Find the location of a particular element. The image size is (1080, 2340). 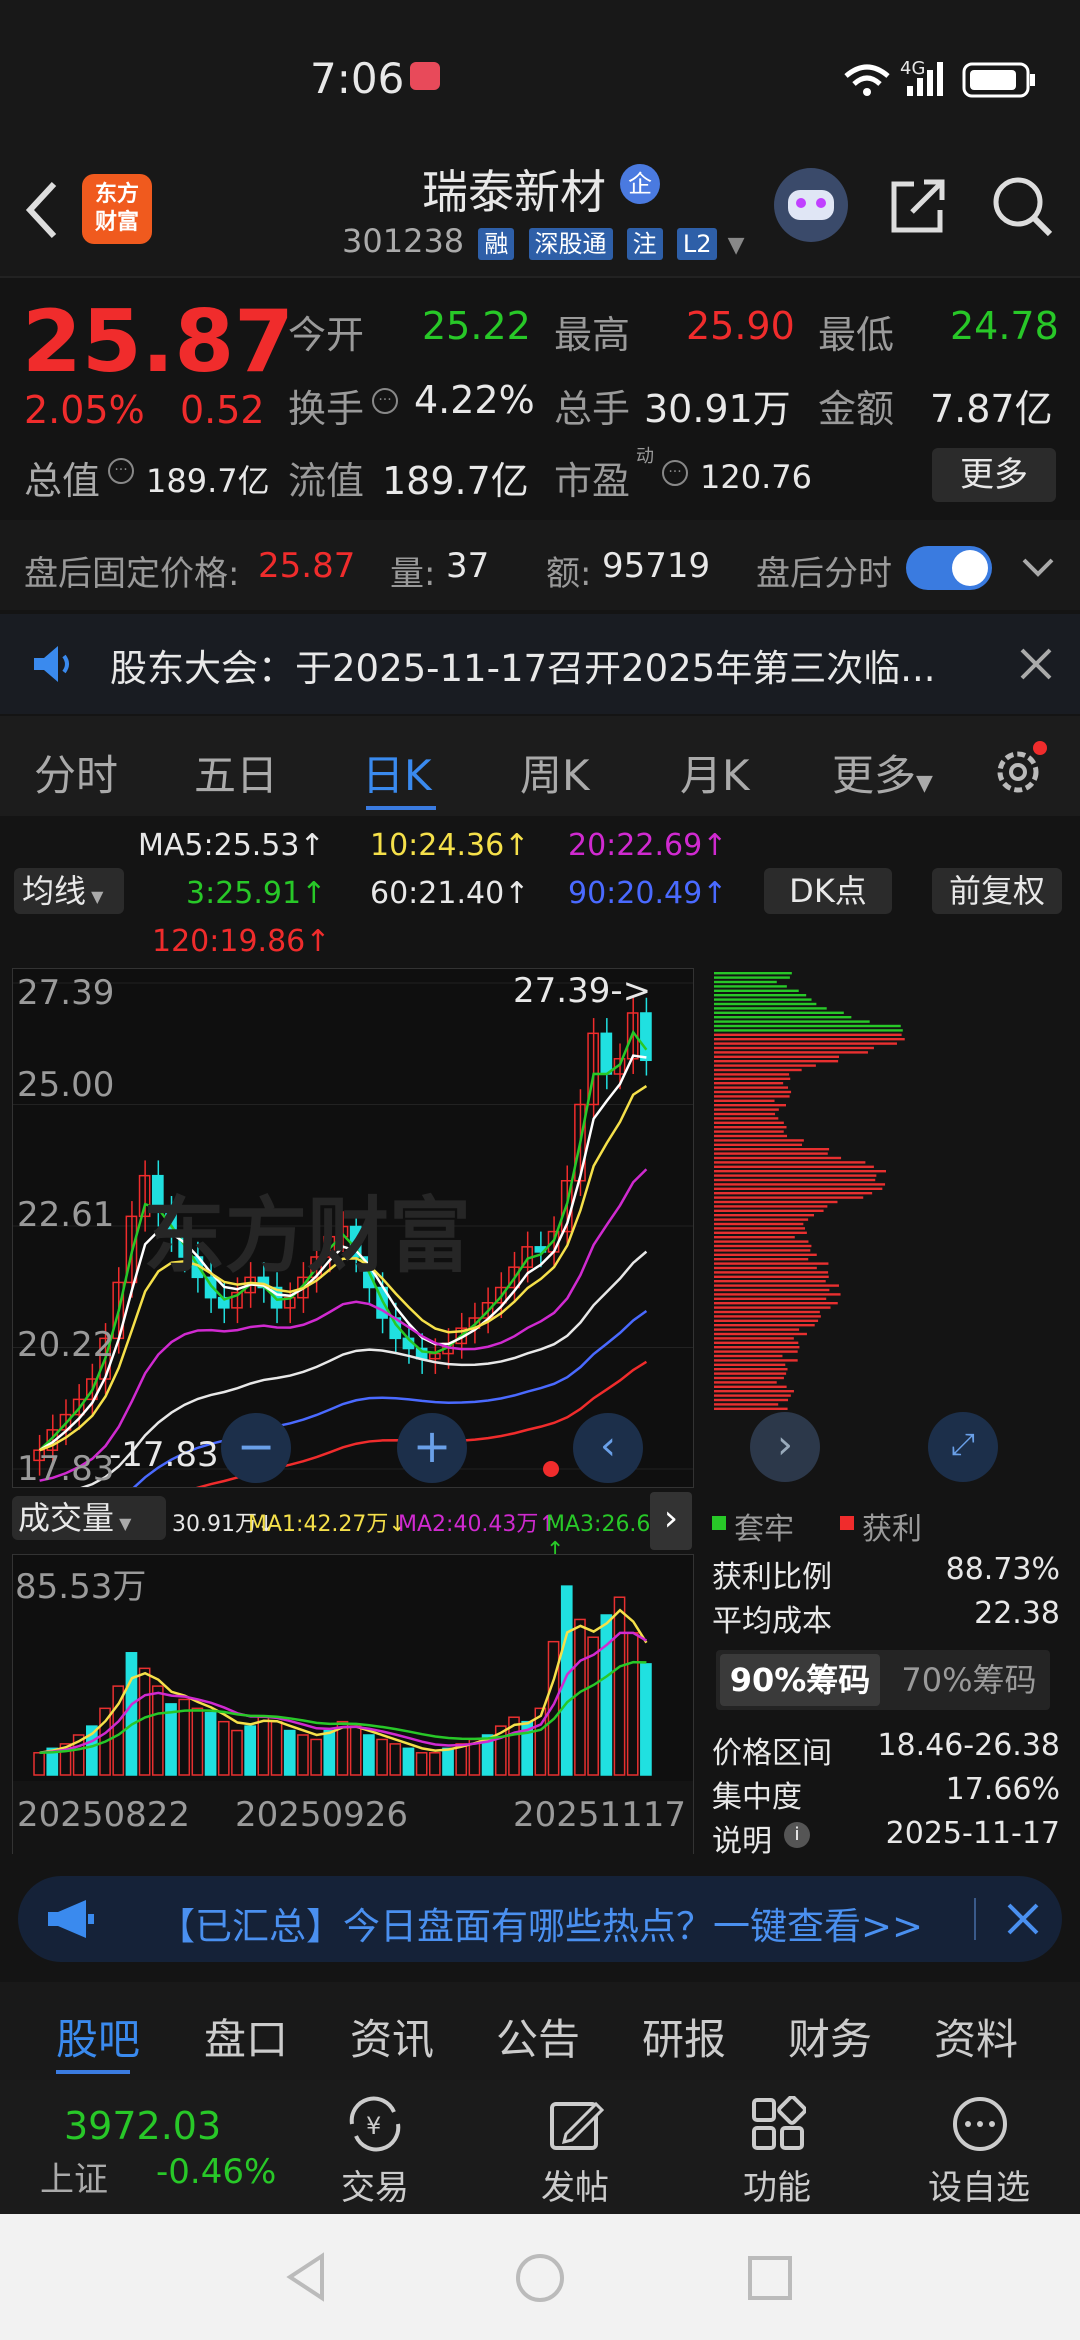

period-tabs: 分时 五日 日K 周K 月K 更多▼ is located at coordinates (540, 766).